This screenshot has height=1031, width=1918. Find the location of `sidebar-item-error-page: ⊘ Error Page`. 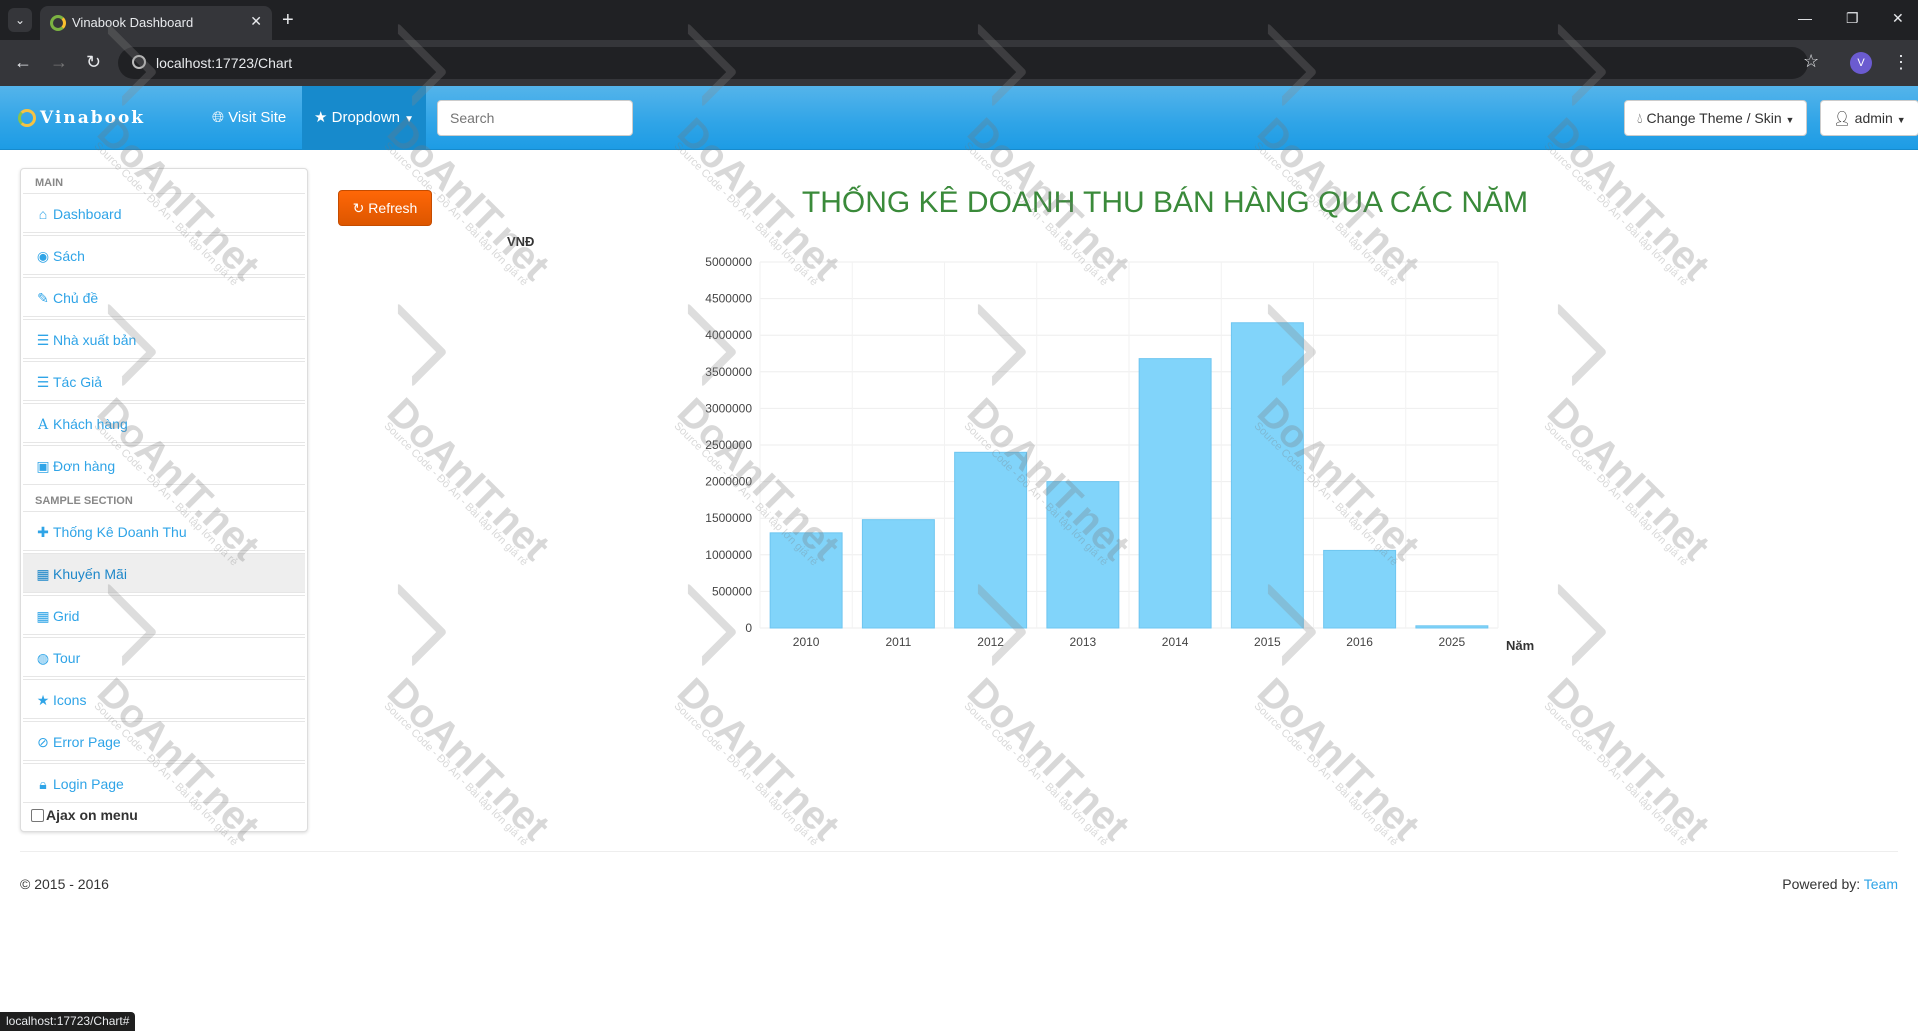

sidebar-item-error-page: ⊘ Error Page is located at coordinates (164, 741).